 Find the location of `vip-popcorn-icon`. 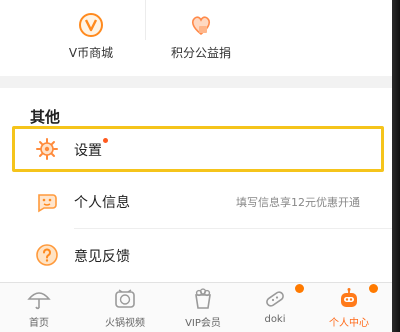

vip-popcorn-icon is located at coordinates (203, 298).